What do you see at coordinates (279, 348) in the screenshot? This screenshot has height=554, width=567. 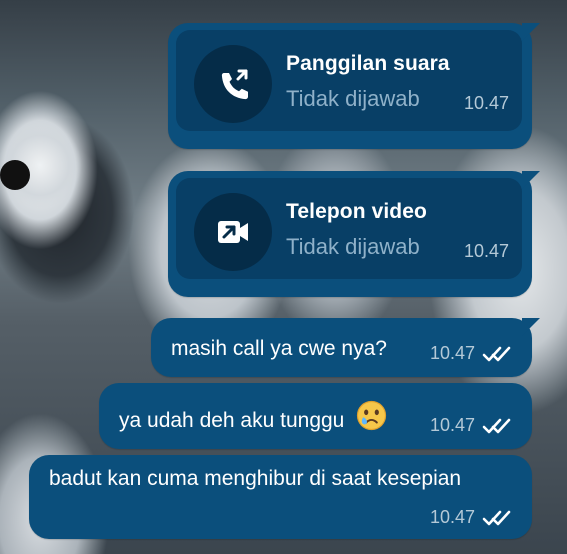 I see `message-text: masih call ya cwe nya?` at bounding box center [279, 348].